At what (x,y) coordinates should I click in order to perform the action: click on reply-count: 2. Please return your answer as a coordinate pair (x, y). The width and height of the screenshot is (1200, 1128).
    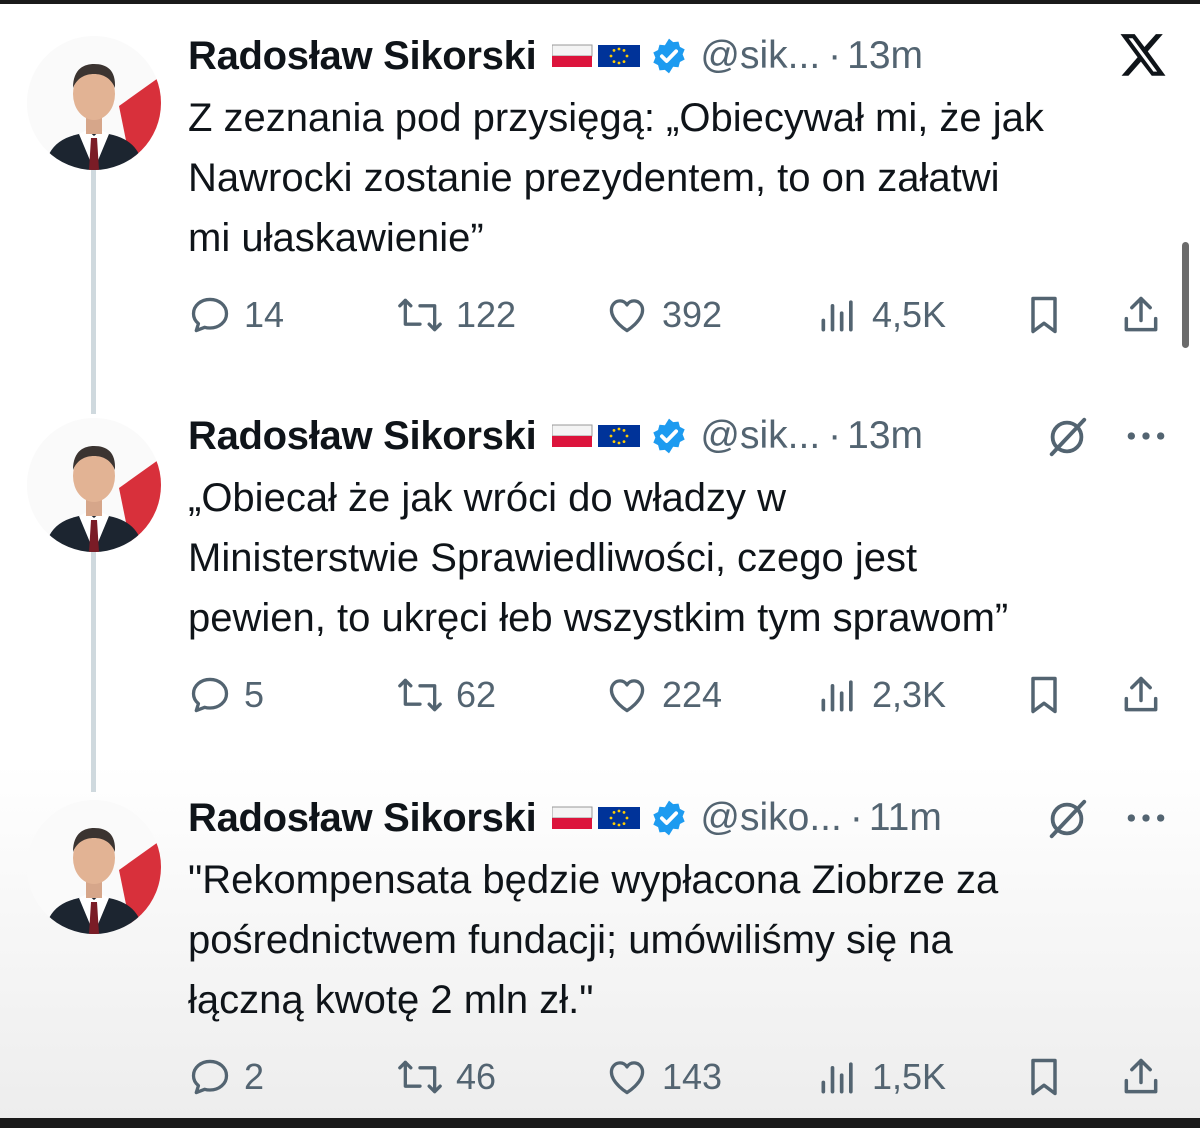
    Looking at the image, I should click on (254, 1076).